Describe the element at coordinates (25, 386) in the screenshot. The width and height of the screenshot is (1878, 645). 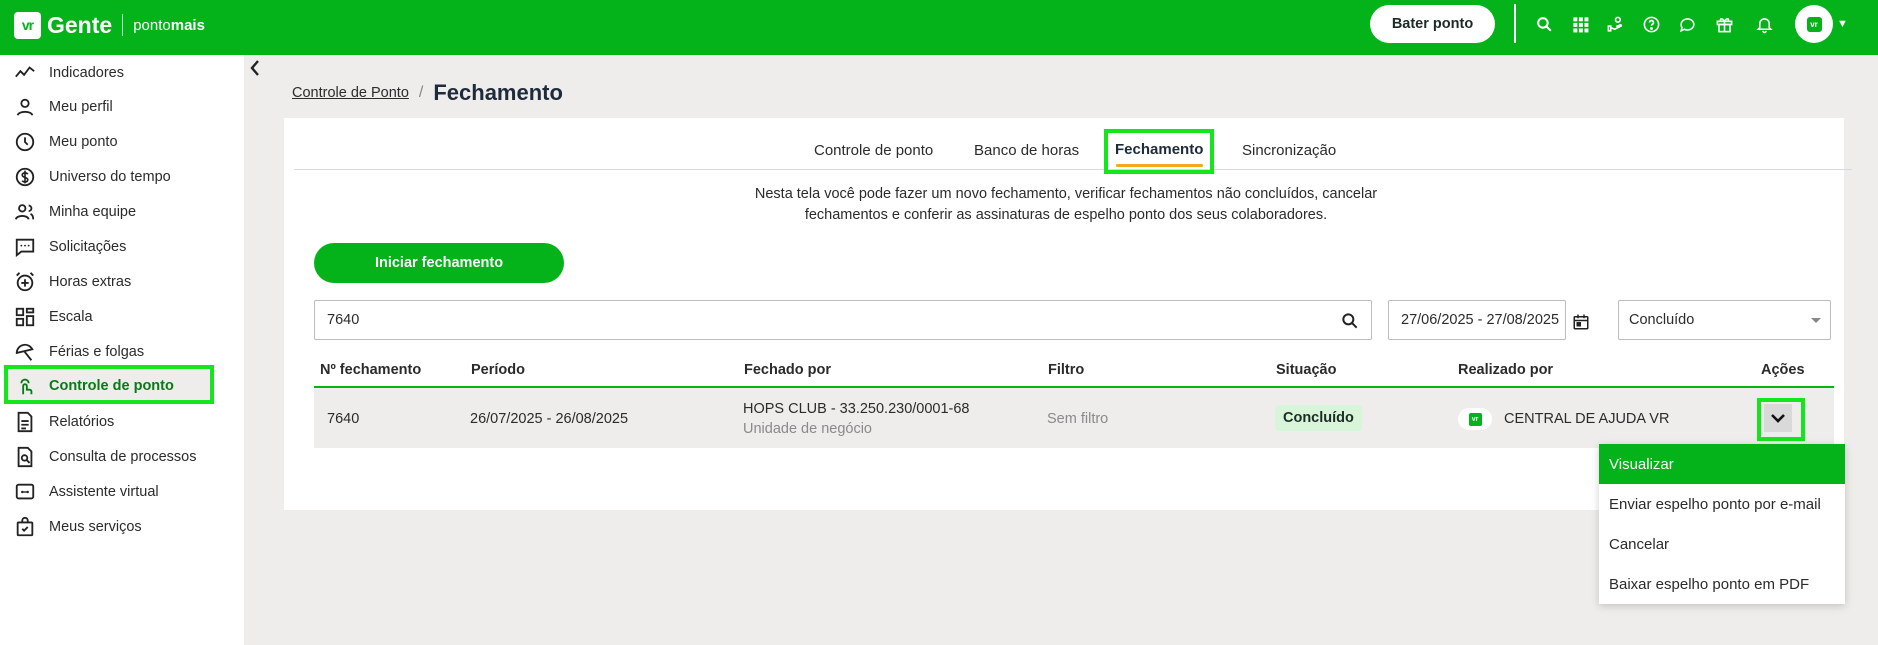
I see `touch-icon` at that location.